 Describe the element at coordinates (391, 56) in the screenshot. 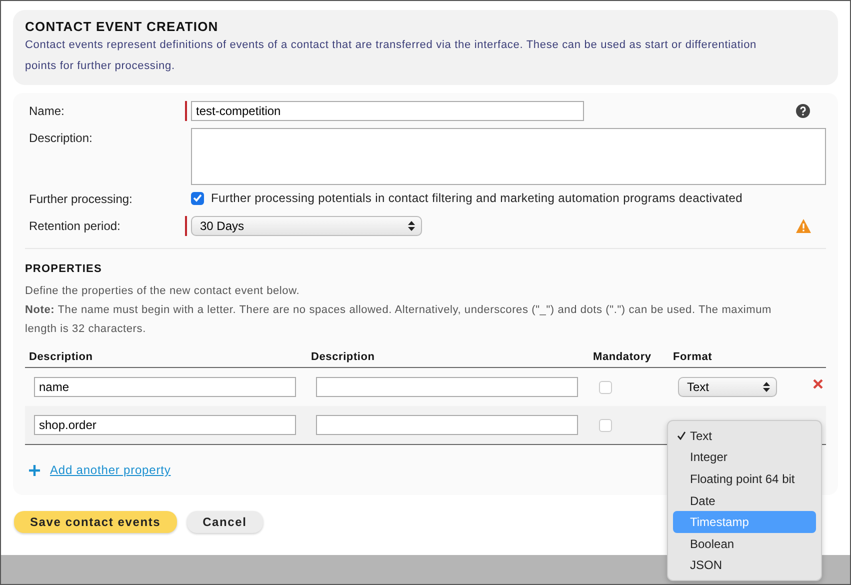

I see `page-description: Contact events represent definitions of events of a contact that are transferred via the interface. These can be used as start or differentiation points for further processing.` at that location.